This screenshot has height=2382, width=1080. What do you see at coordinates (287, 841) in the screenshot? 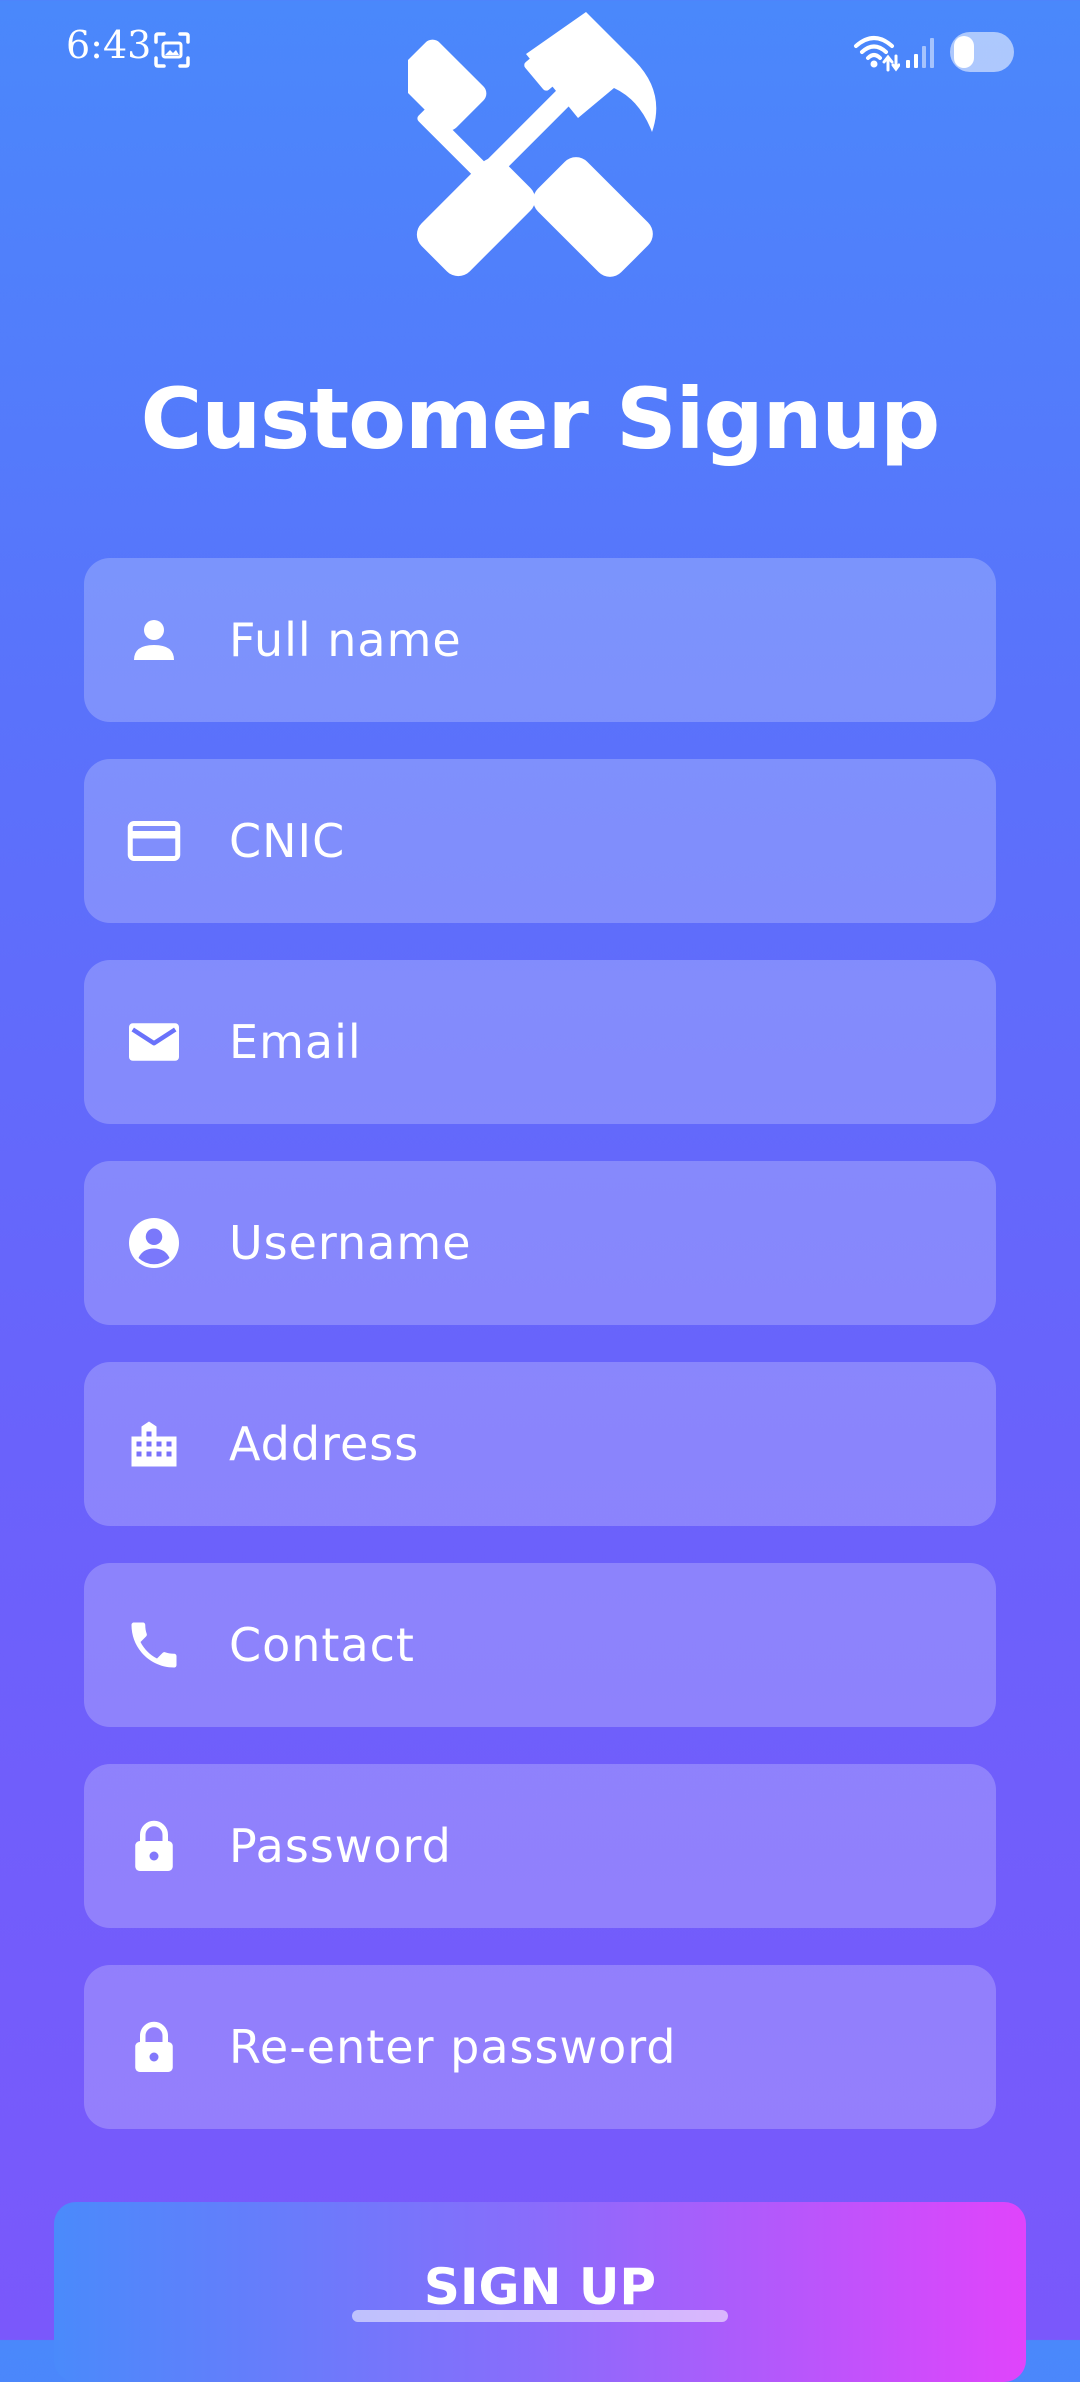
I see `cnic-placeholder: CNIC` at bounding box center [287, 841].